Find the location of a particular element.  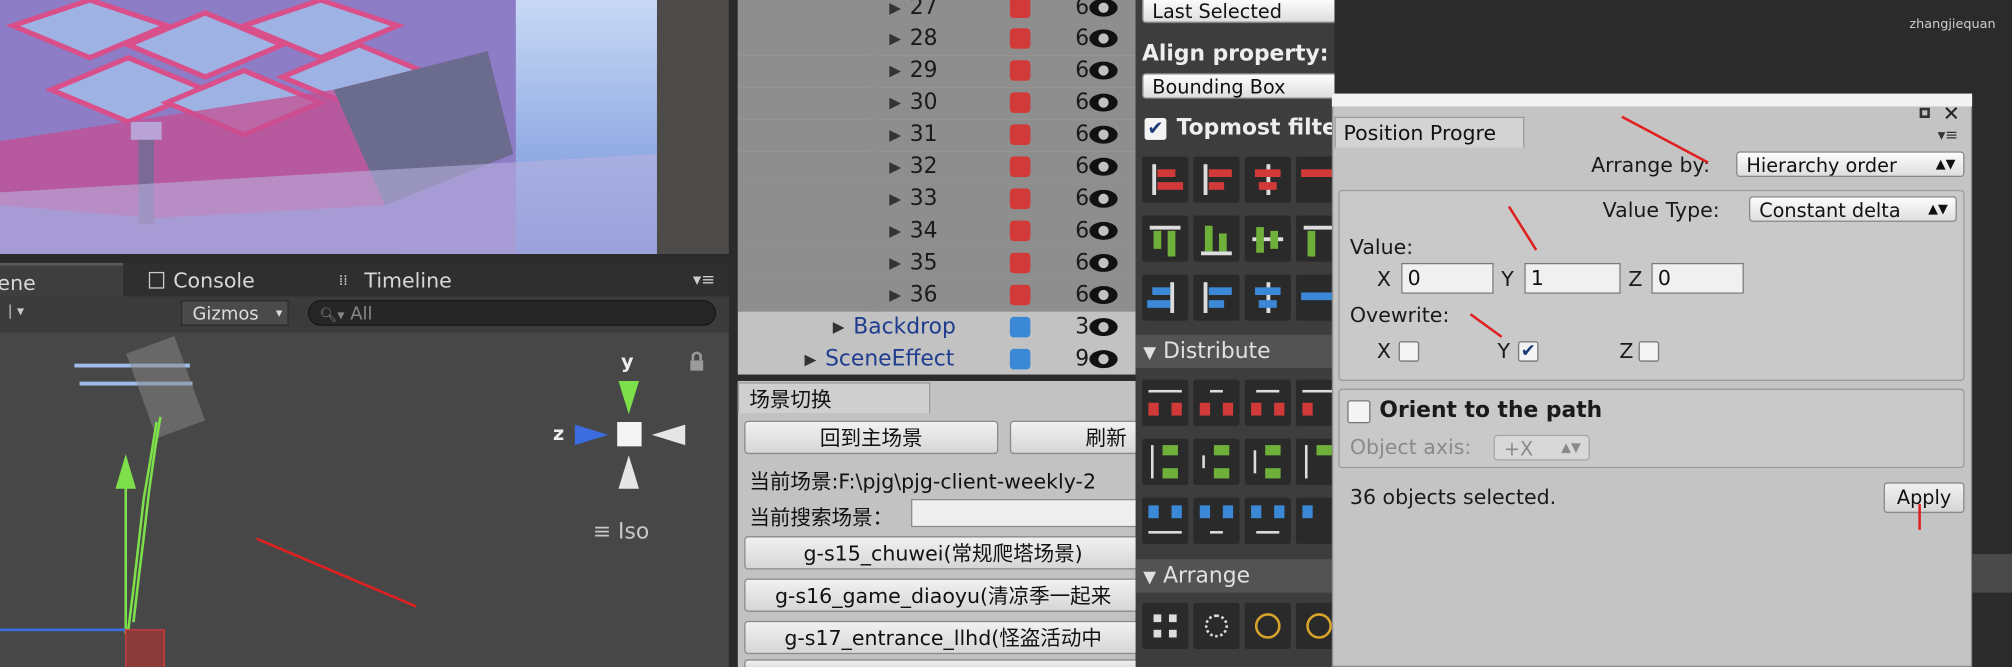

hierarchy-row: ▶ 36 6 is located at coordinates (936, 295).